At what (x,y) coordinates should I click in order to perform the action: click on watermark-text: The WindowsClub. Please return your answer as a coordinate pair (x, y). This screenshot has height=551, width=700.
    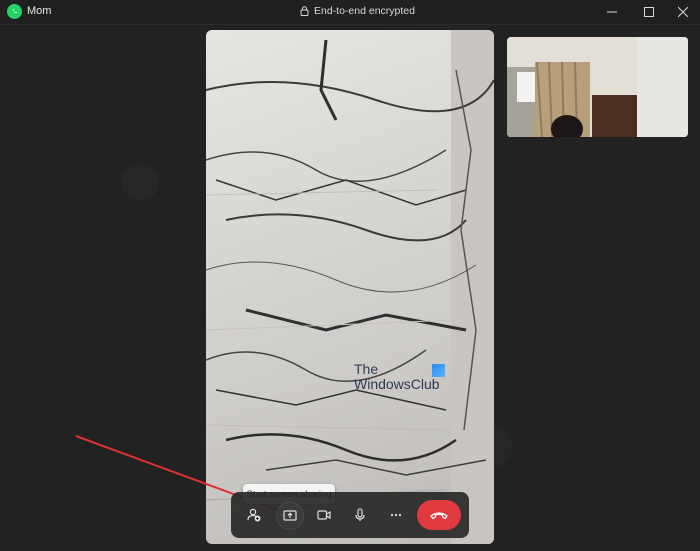
    Looking at the image, I should click on (397, 377).